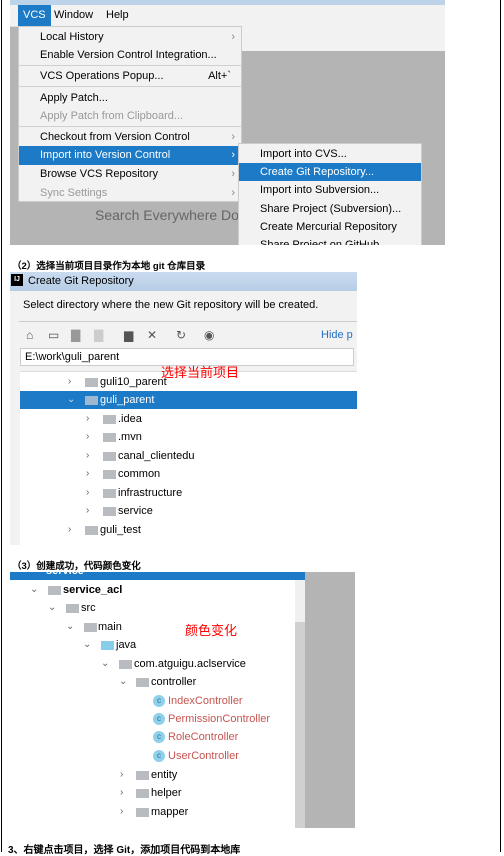 The image size is (504, 856). I want to click on hide-path-link: Hide p, so click(337, 335).